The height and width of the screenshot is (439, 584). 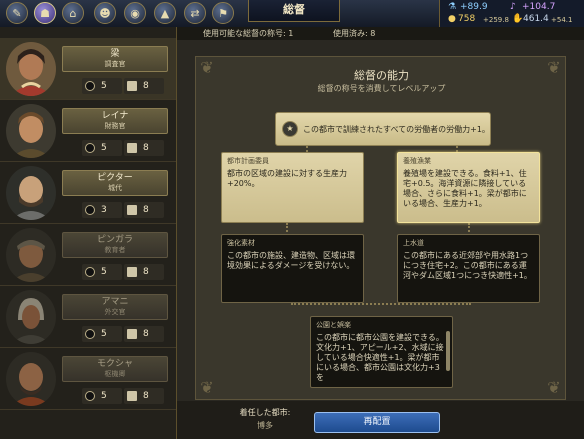 I want to click on panel-subtitle: 総督の称号を消費してレベルアップ, so click(x=381, y=88).